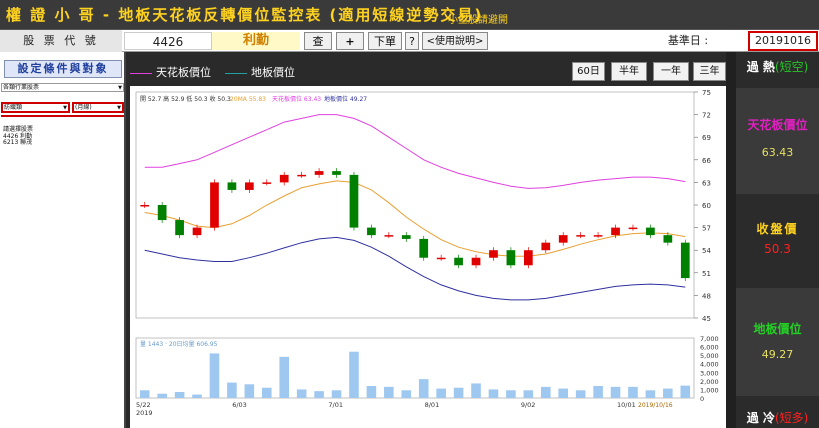 This screenshot has width=819, height=428. What do you see at coordinates (13, 107) in the screenshot?
I see `group-select-value: 紡織類` at bounding box center [13, 107].